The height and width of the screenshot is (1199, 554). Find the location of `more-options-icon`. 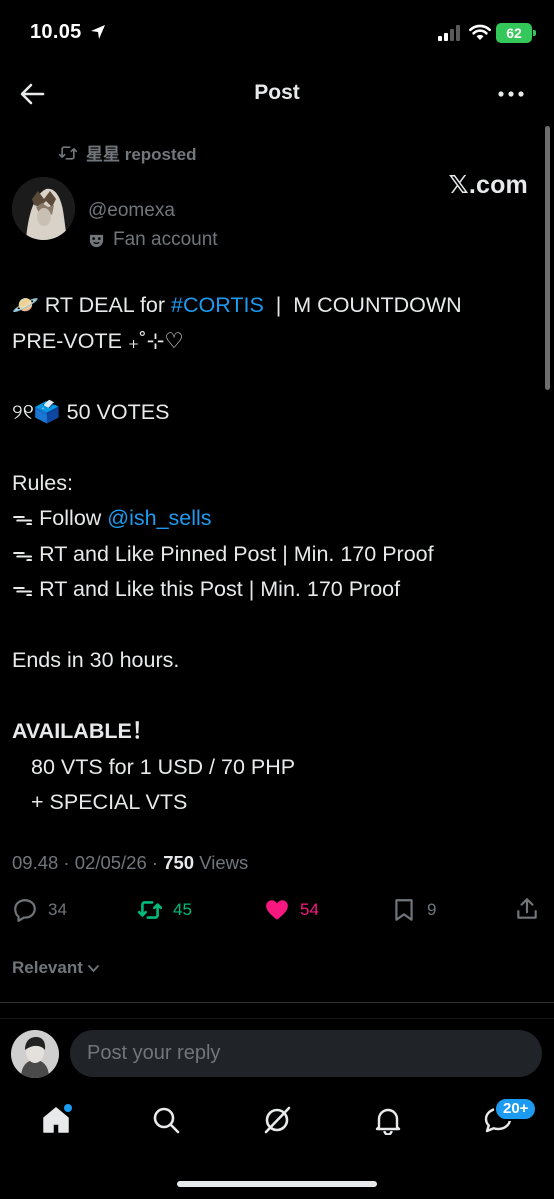

more-options-icon is located at coordinates (511, 94).